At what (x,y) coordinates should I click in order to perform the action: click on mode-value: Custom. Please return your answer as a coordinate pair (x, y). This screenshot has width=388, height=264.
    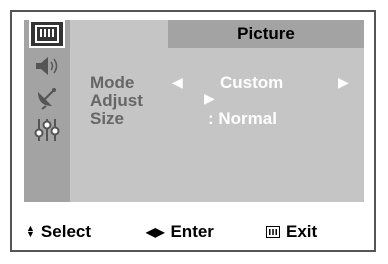
    Looking at the image, I should click on (252, 82).